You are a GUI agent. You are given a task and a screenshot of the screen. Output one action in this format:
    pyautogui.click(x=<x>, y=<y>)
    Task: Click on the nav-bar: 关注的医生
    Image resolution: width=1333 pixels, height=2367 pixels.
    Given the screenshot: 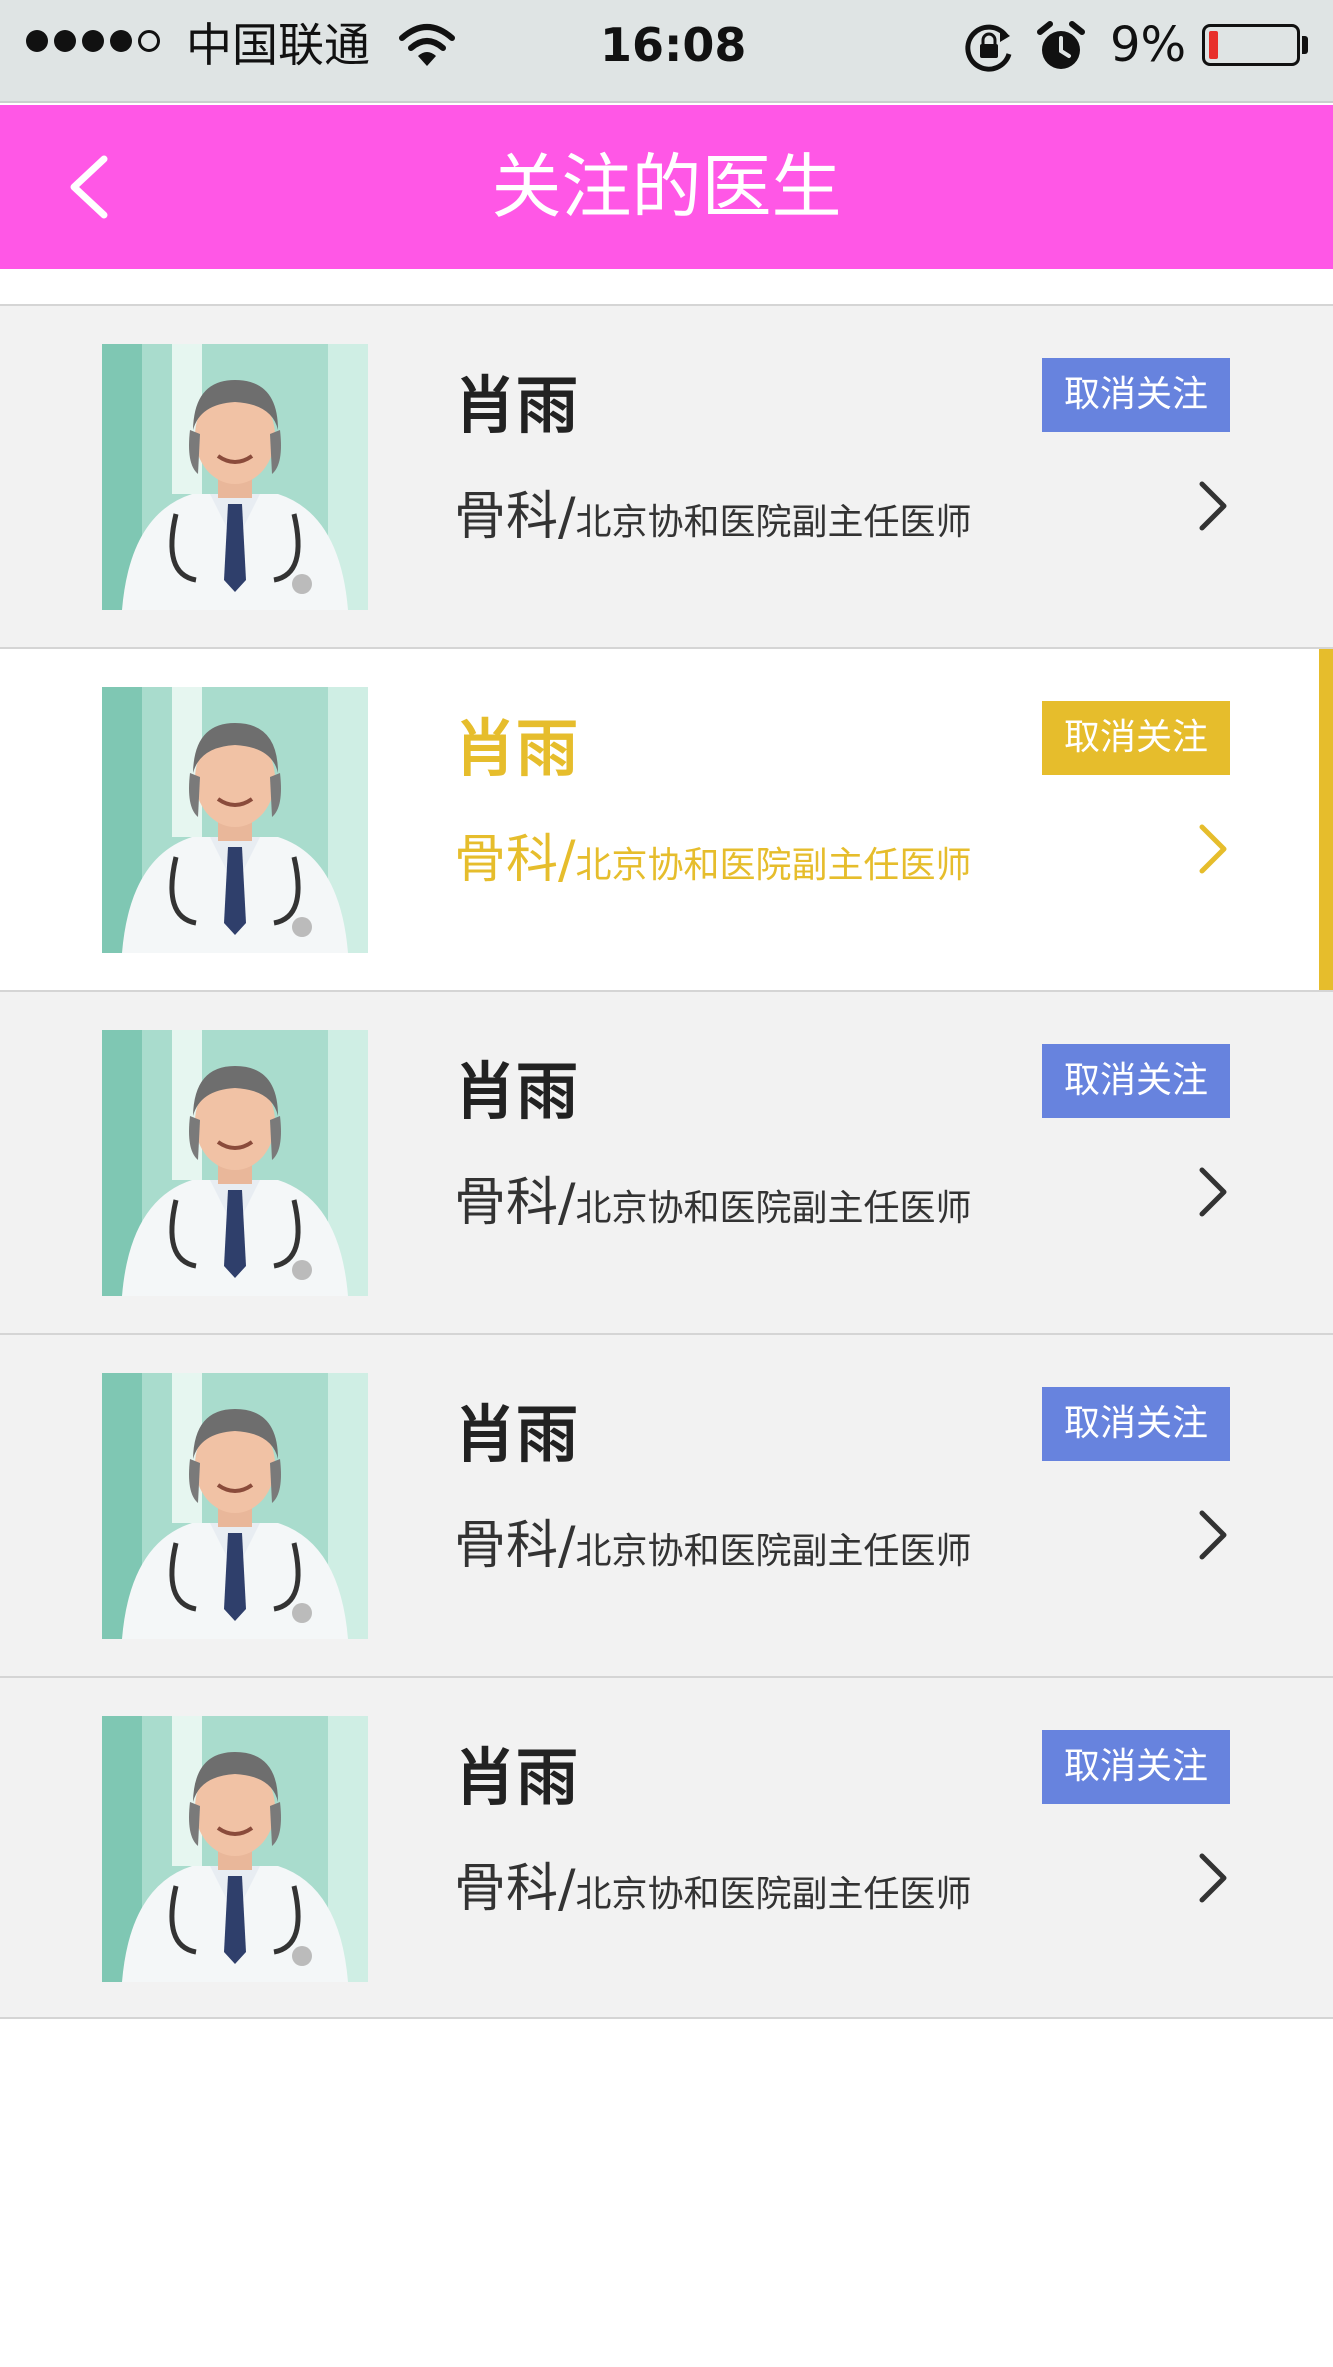 What is the action you would take?
    pyautogui.click(x=666, y=187)
    